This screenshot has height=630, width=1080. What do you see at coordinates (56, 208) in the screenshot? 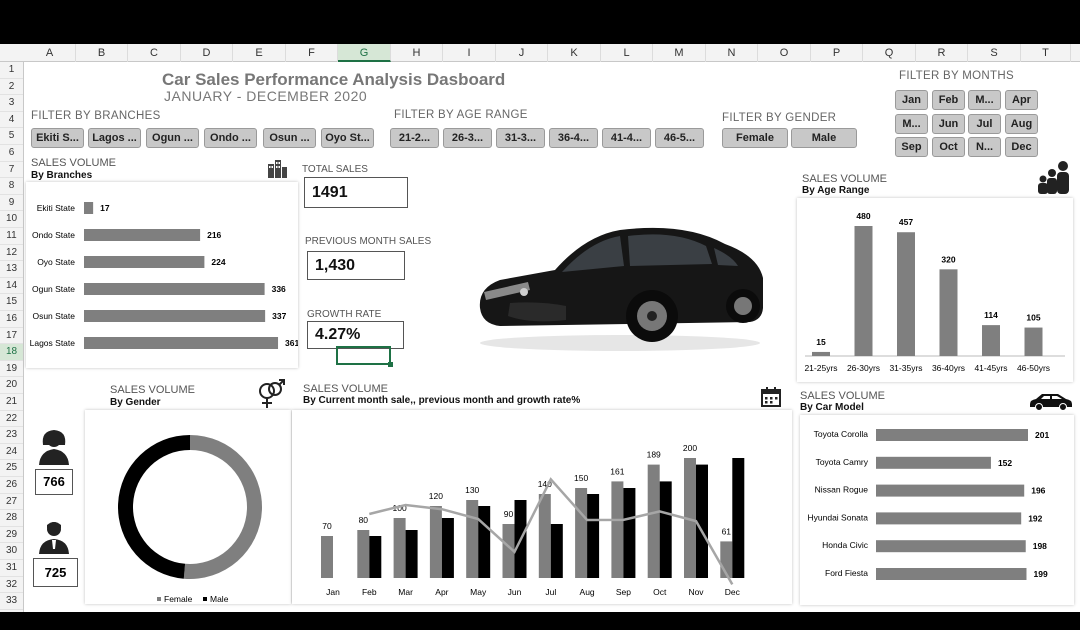
I see `branch-label: Ekiti State` at bounding box center [56, 208].